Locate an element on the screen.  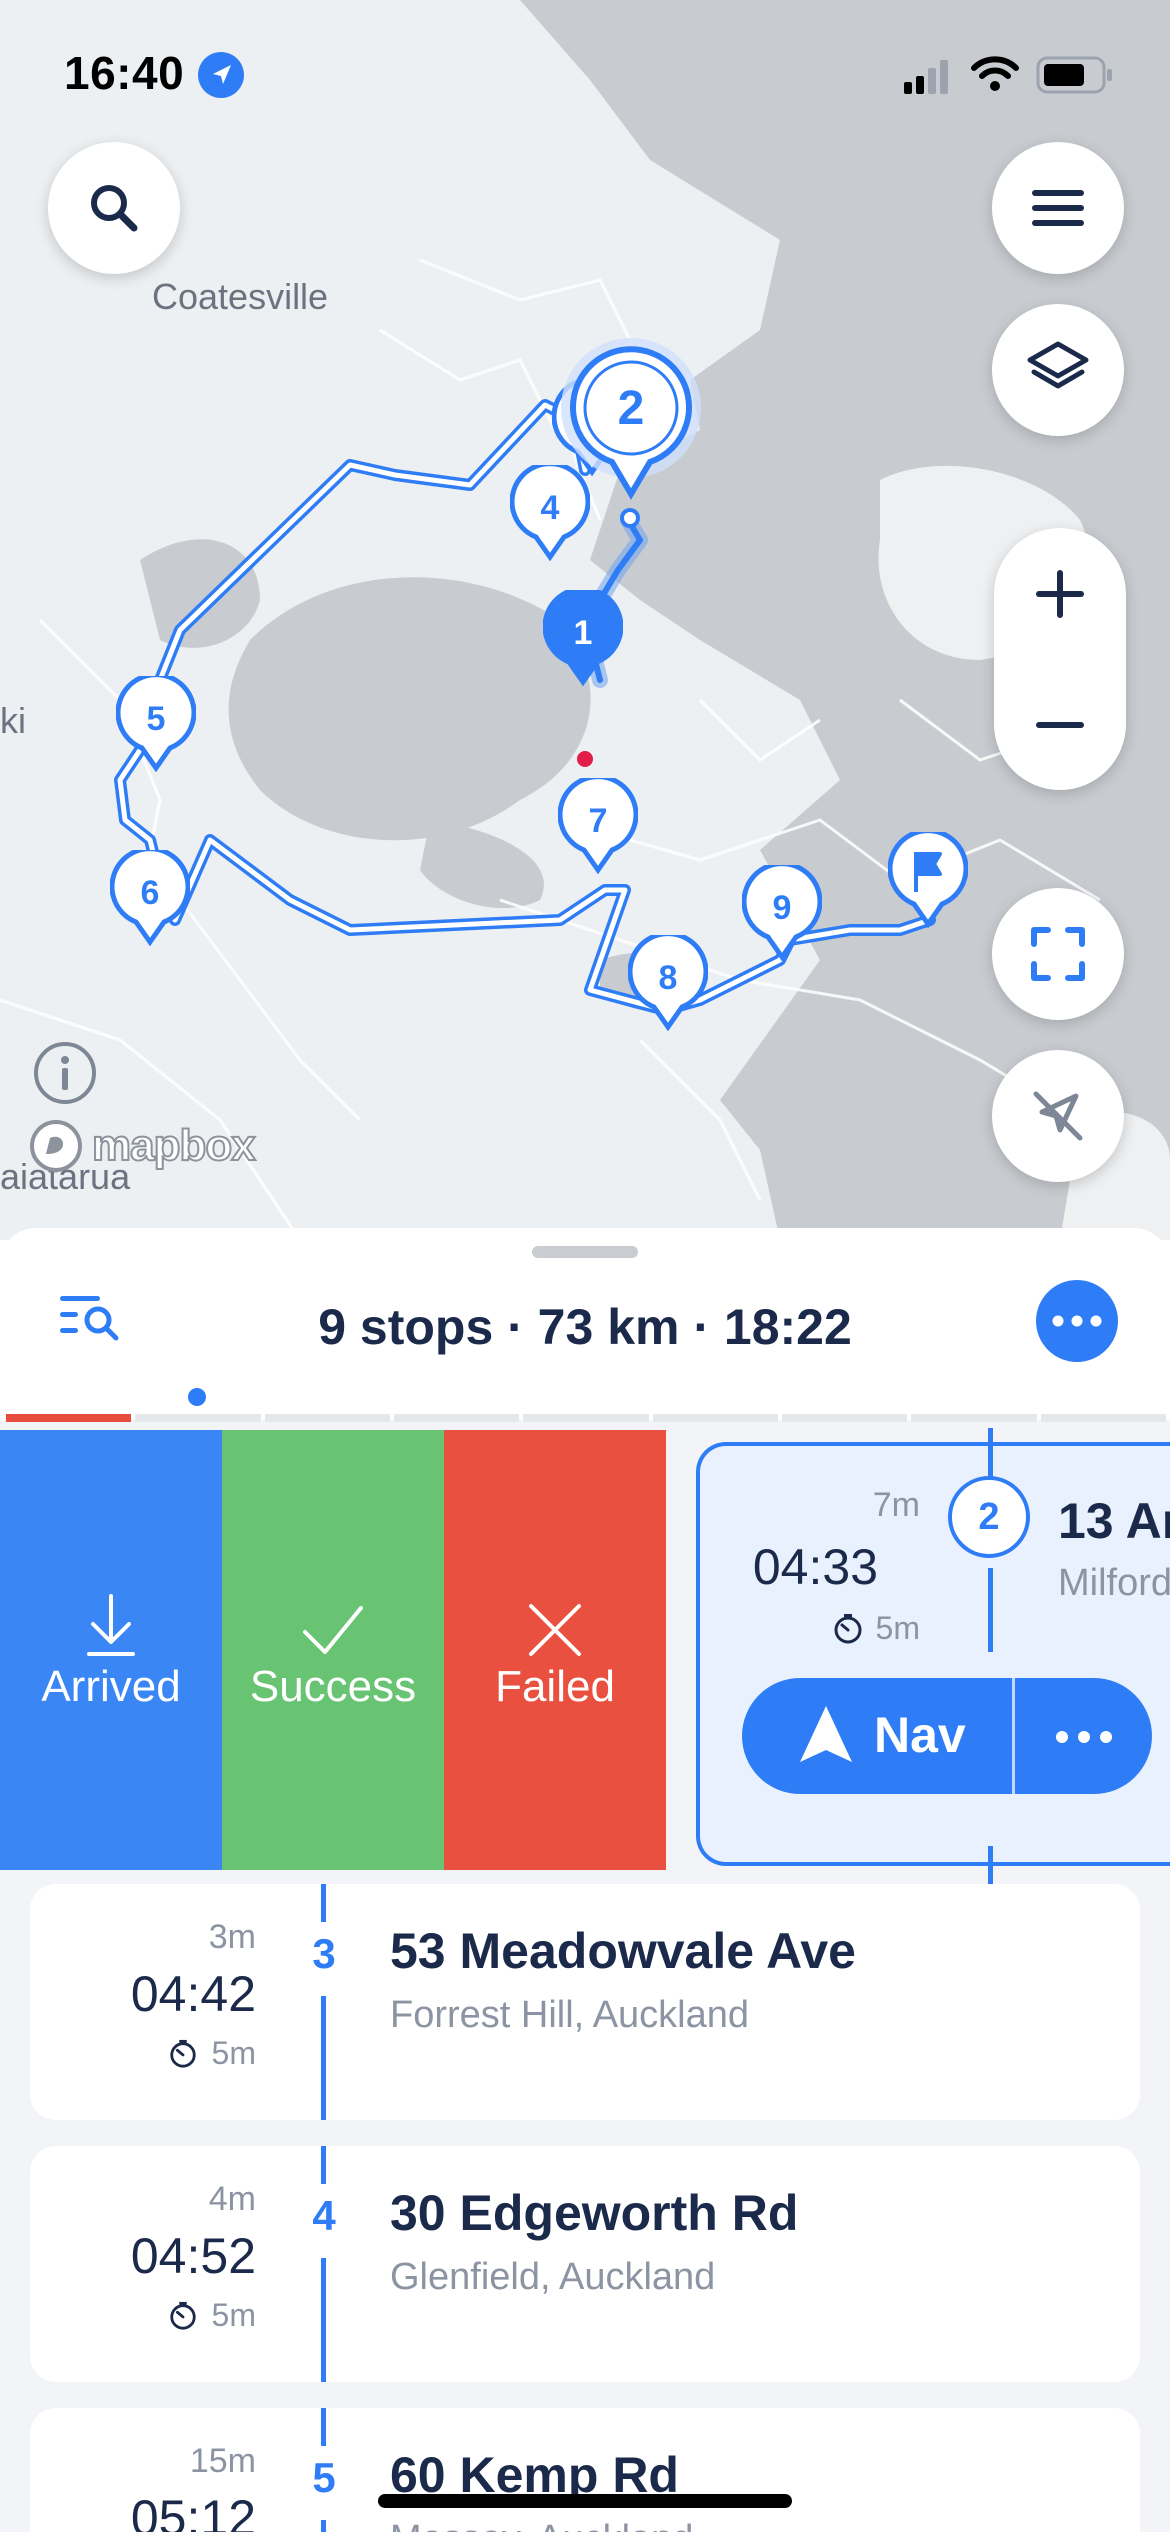
fullscreen-icon is located at coordinates (1058, 954).